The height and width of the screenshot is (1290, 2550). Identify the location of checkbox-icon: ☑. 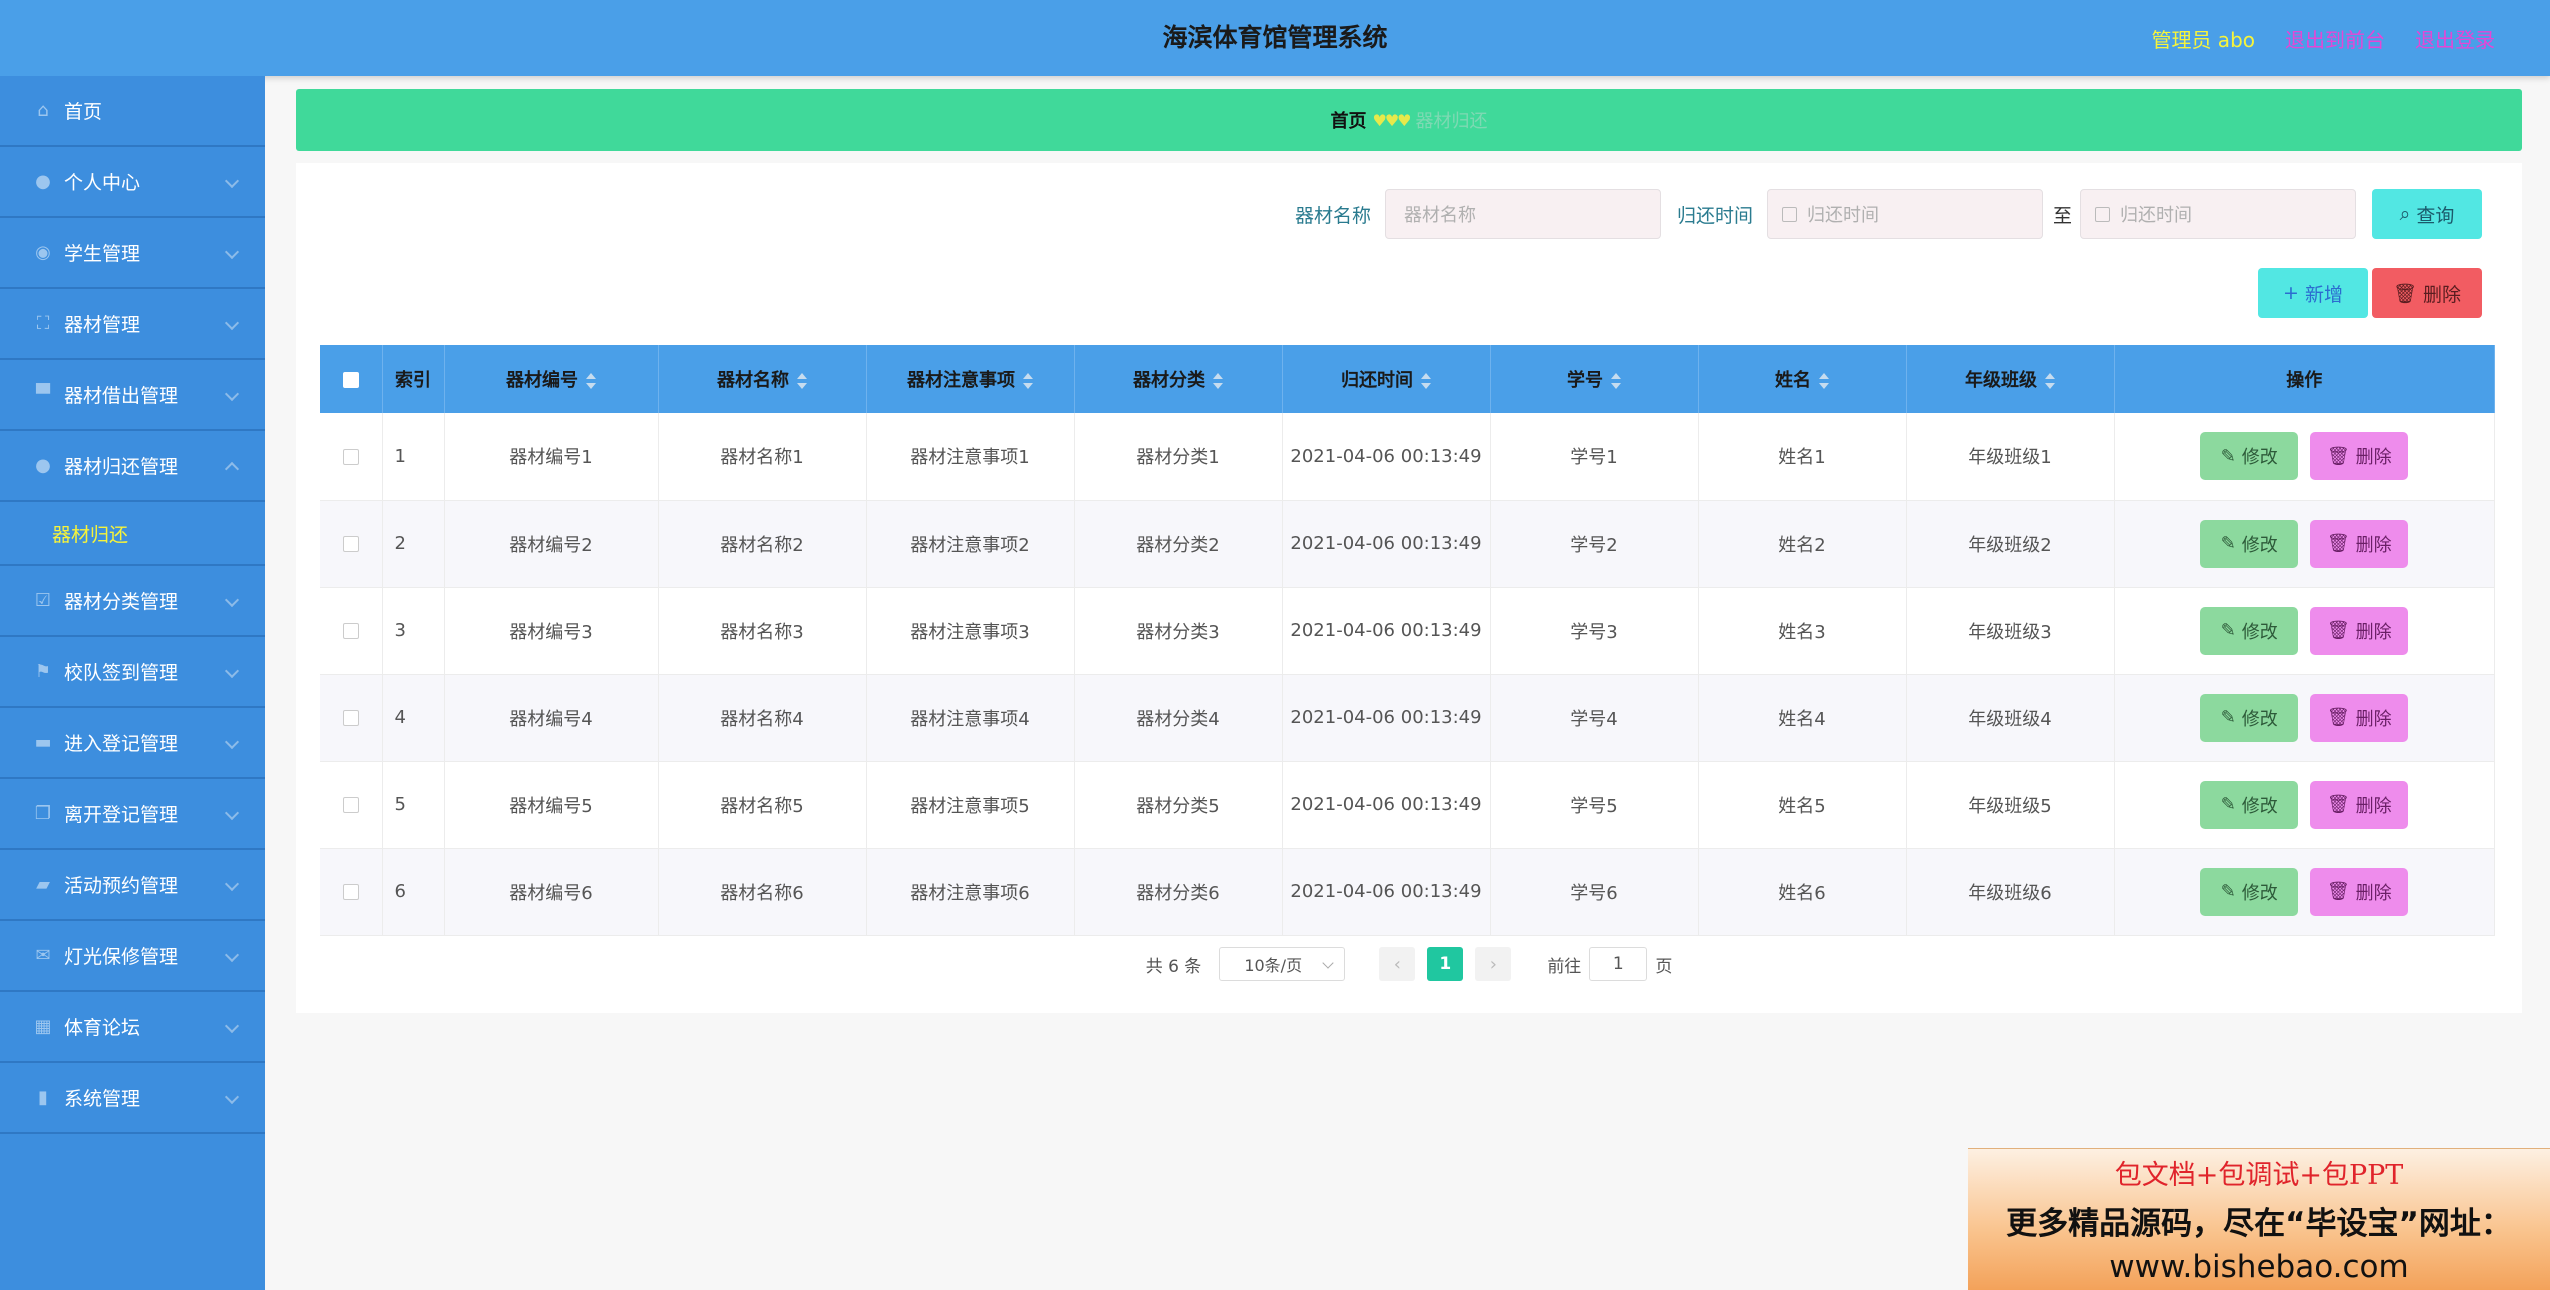
(43, 600).